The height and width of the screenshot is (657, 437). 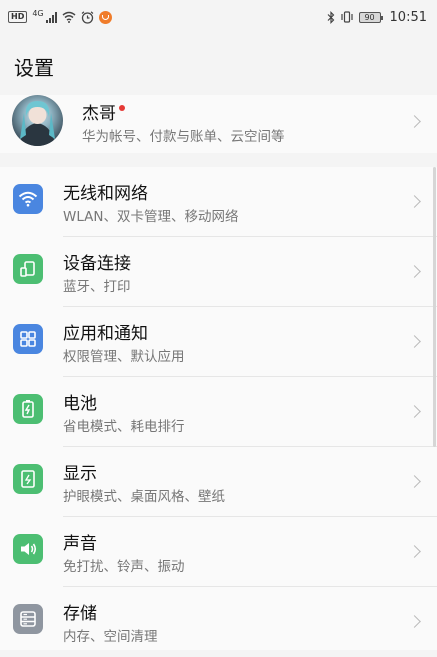 What do you see at coordinates (105, 194) in the screenshot?
I see `settings-item-title: 无线和网络` at bounding box center [105, 194].